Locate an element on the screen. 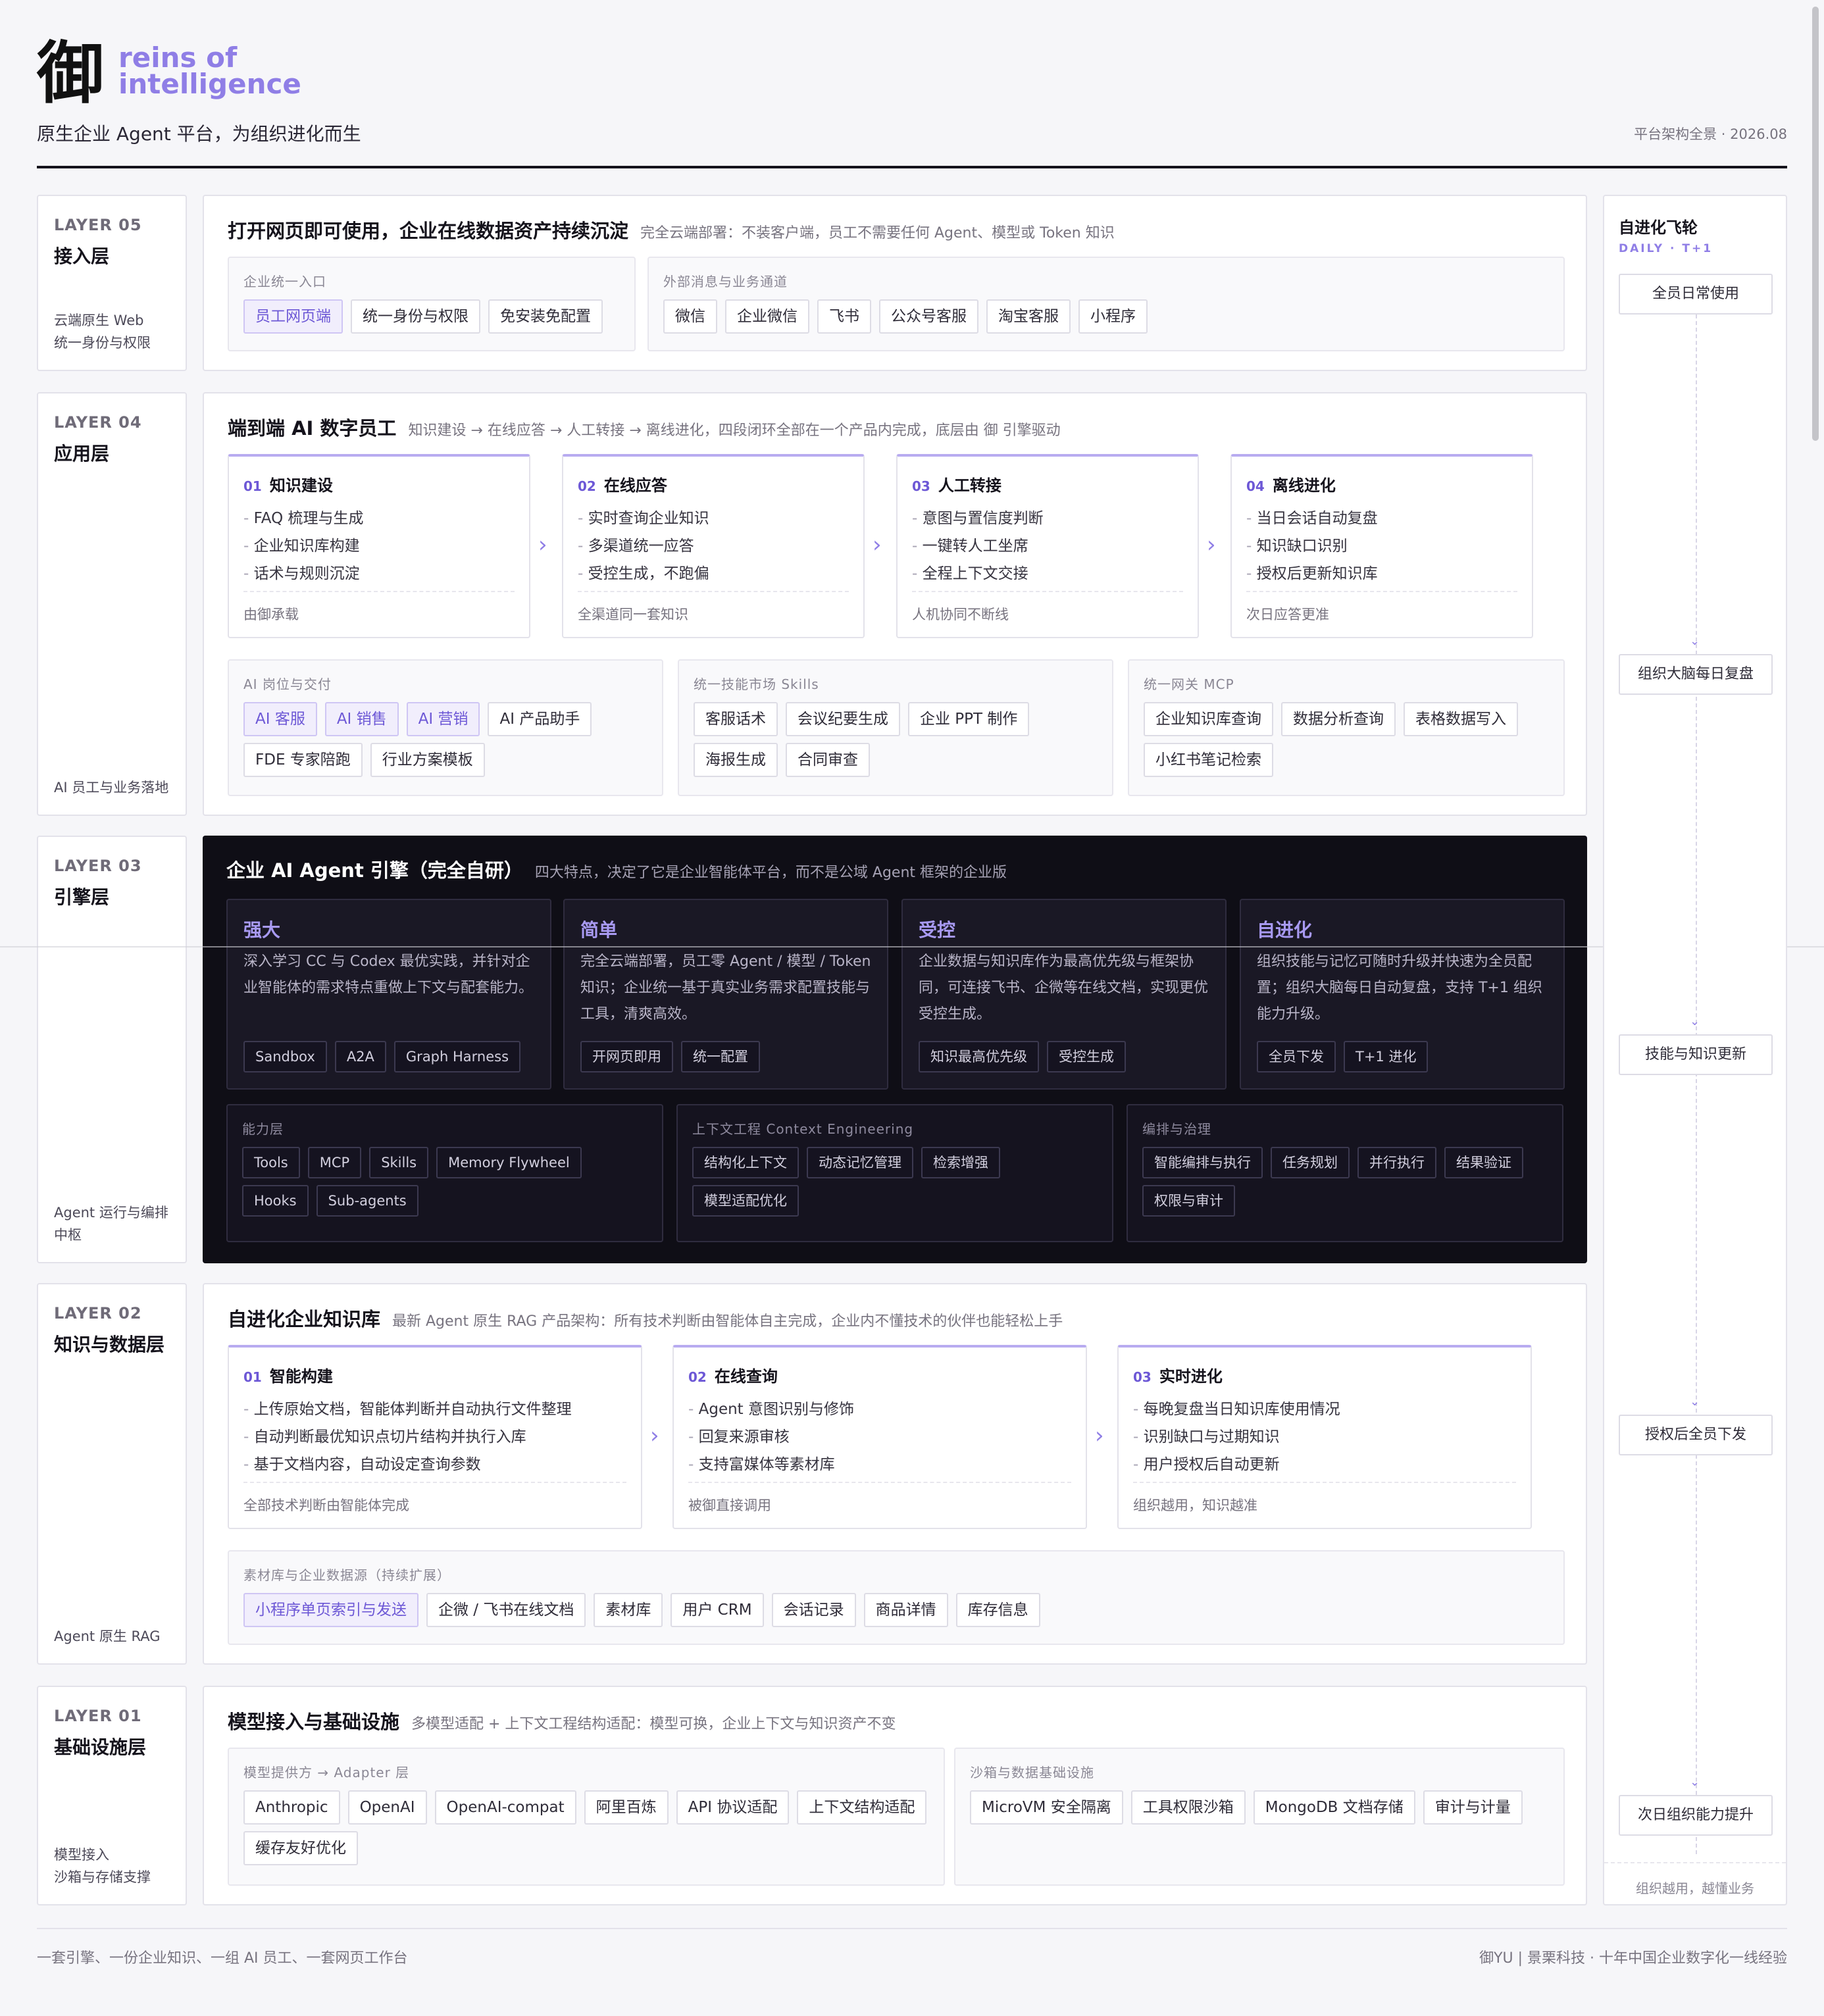  chip: 客服话术 is located at coordinates (736, 719).